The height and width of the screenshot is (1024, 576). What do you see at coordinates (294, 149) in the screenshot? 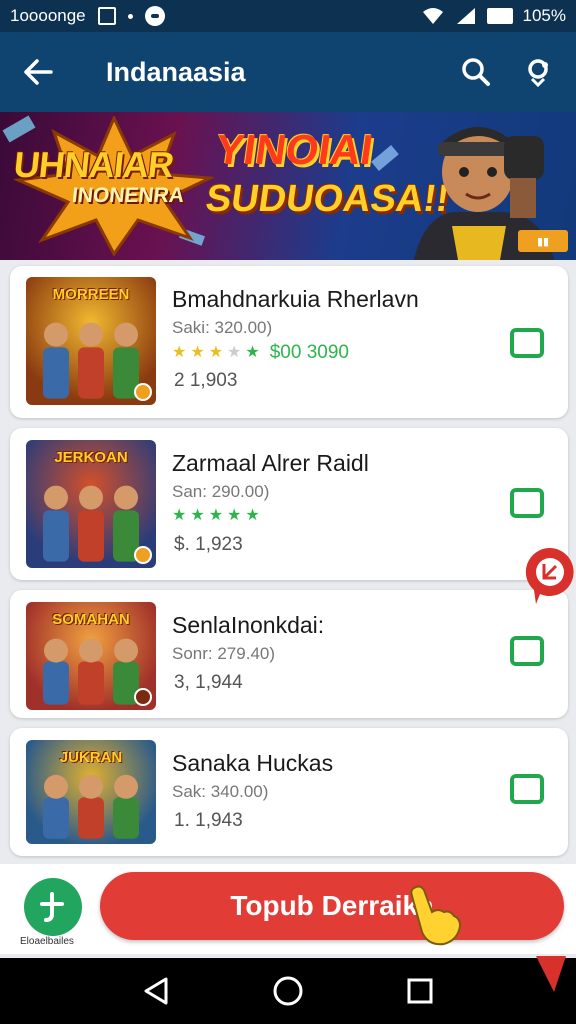
I see `banner-headline: YINOIAI` at bounding box center [294, 149].